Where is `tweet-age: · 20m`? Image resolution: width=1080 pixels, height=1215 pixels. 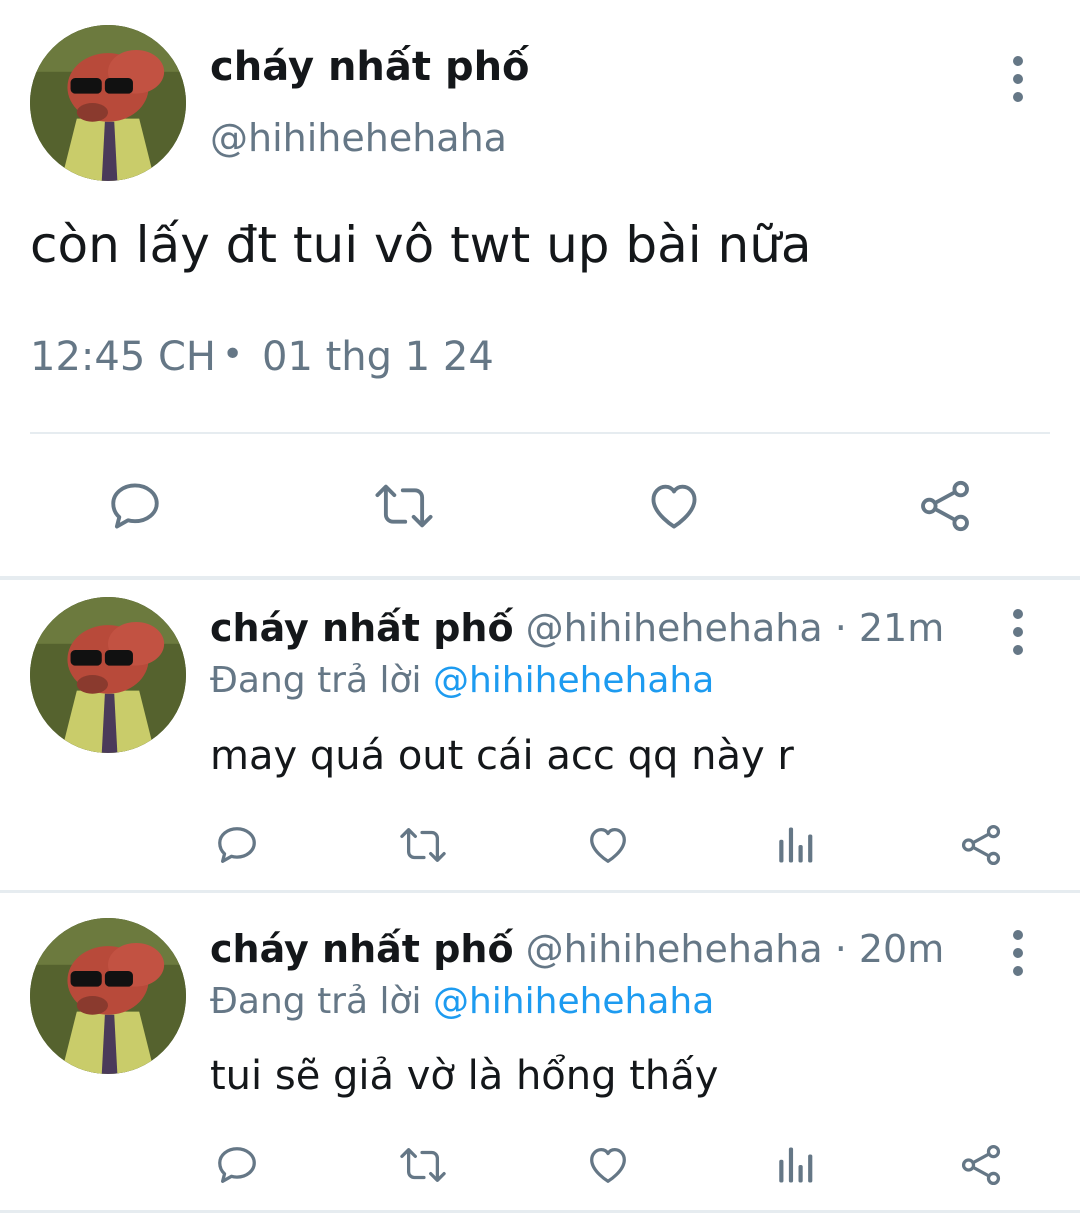
tweet-age: · 20m is located at coordinates (889, 949).